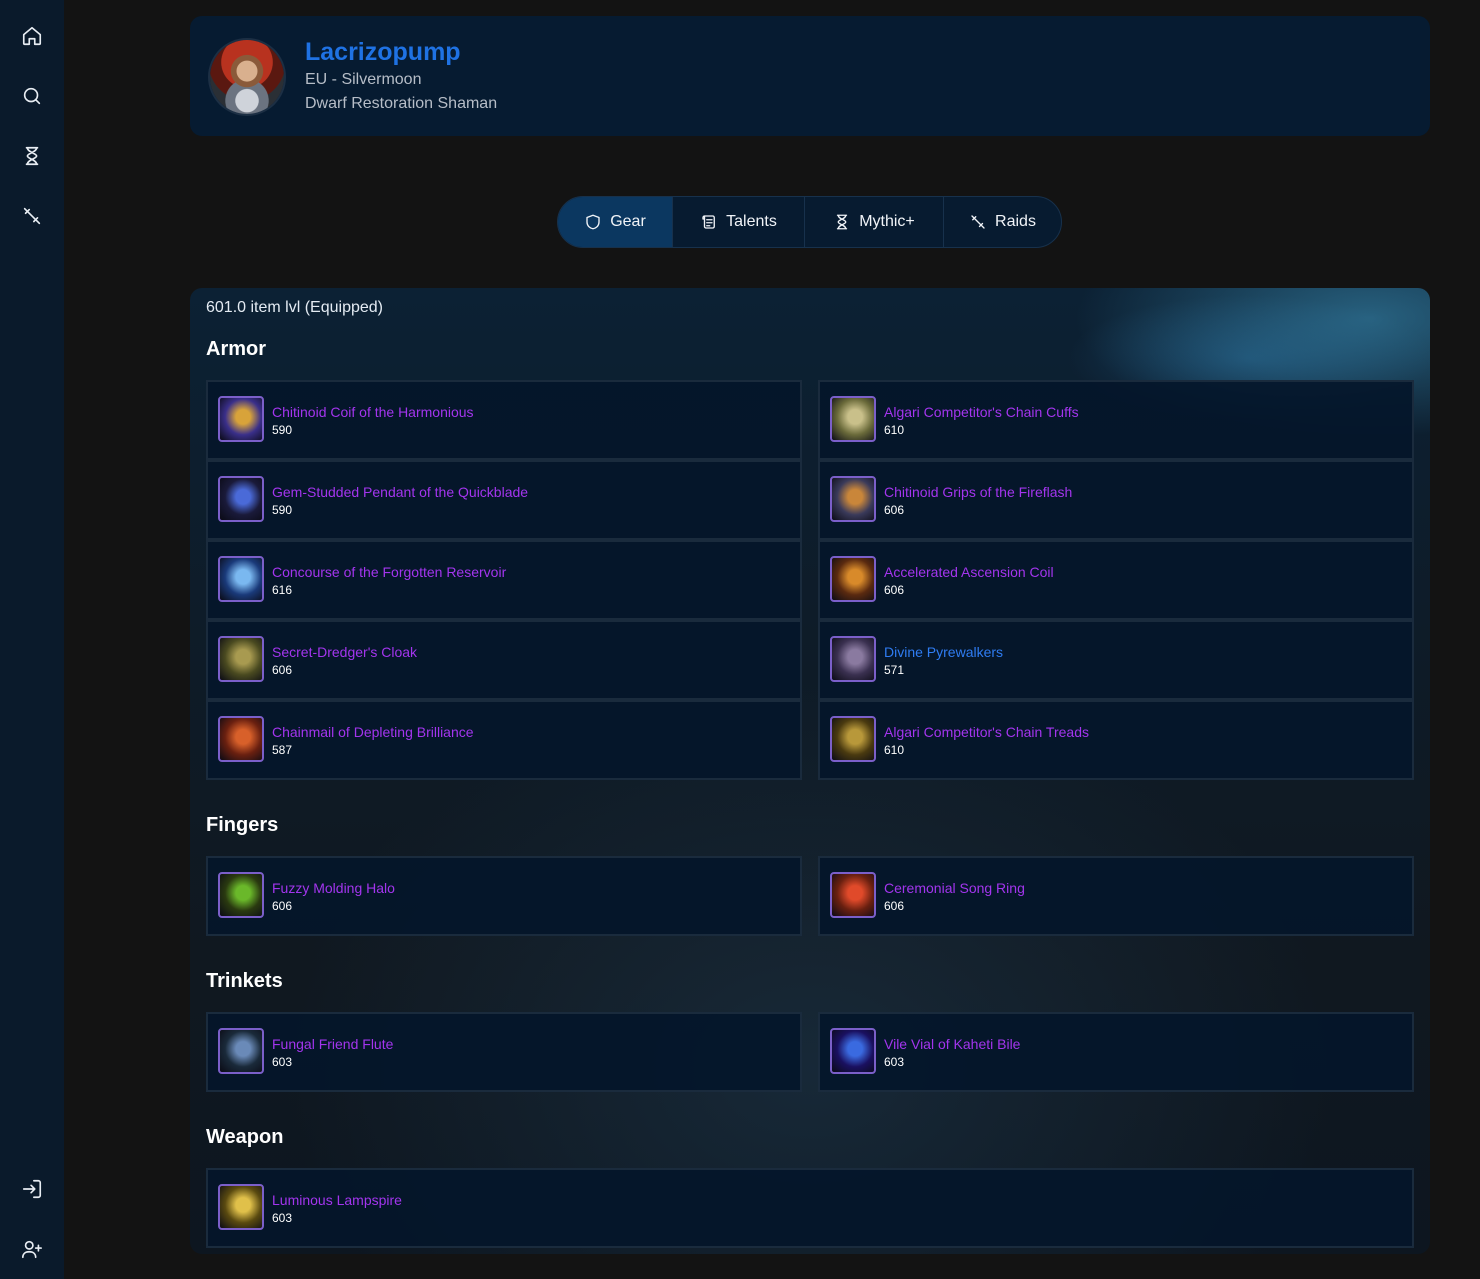 This screenshot has width=1480, height=1279. What do you see at coordinates (981, 412) in the screenshot?
I see `item-name: Algari Competitor's Chain Cuffs` at bounding box center [981, 412].